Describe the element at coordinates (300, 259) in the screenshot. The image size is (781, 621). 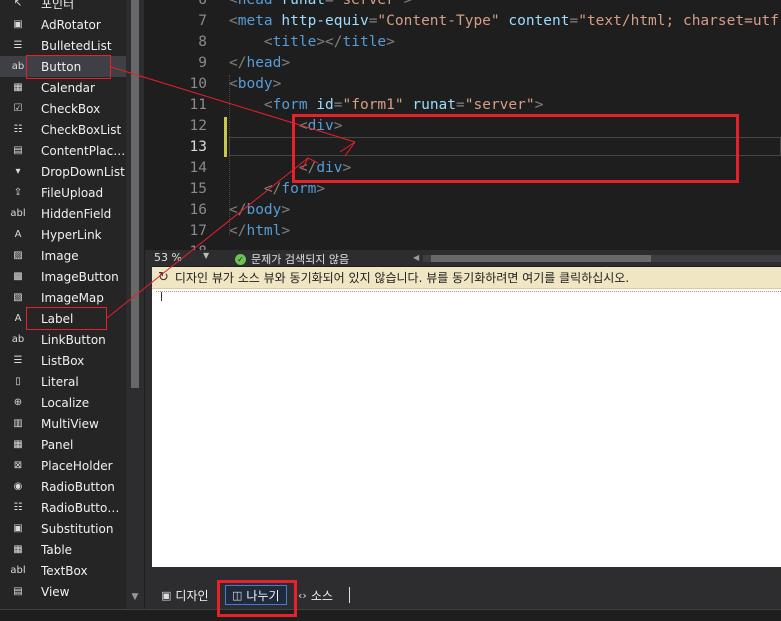
I see `issues-text: 문제가 검색되지 않음` at that location.